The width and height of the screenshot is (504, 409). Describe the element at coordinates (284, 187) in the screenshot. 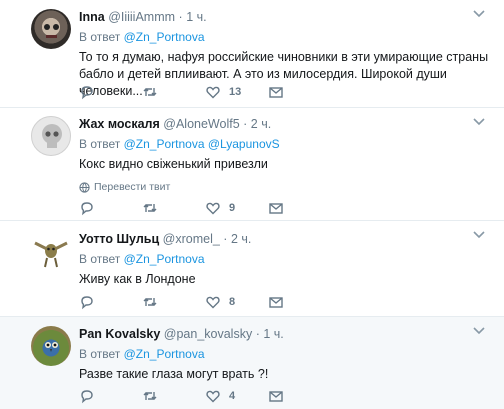

I see `translate-tweet-link: Перевести твит` at that location.